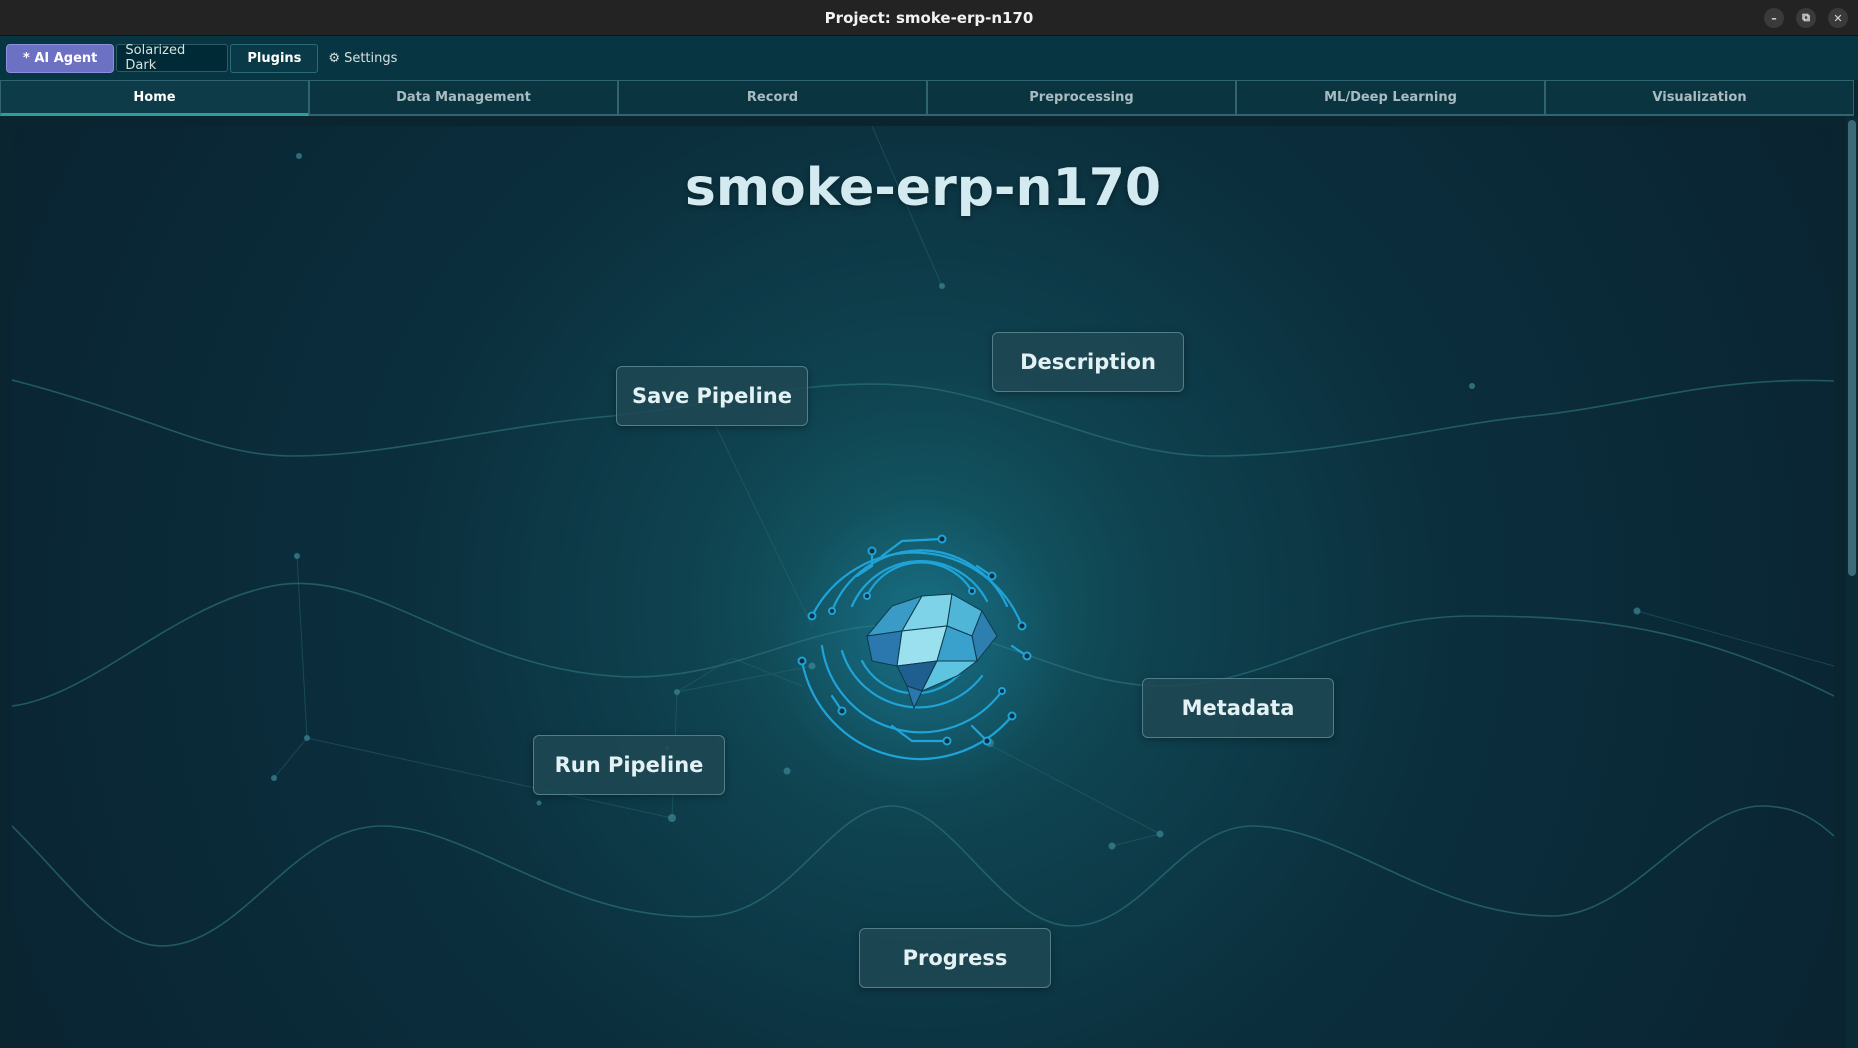 The height and width of the screenshot is (1048, 1858). What do you see at coordinates (923, 188) in the screenshot?
I see `project-title: smoke-erp-n170` at bounding box center [923, 188].